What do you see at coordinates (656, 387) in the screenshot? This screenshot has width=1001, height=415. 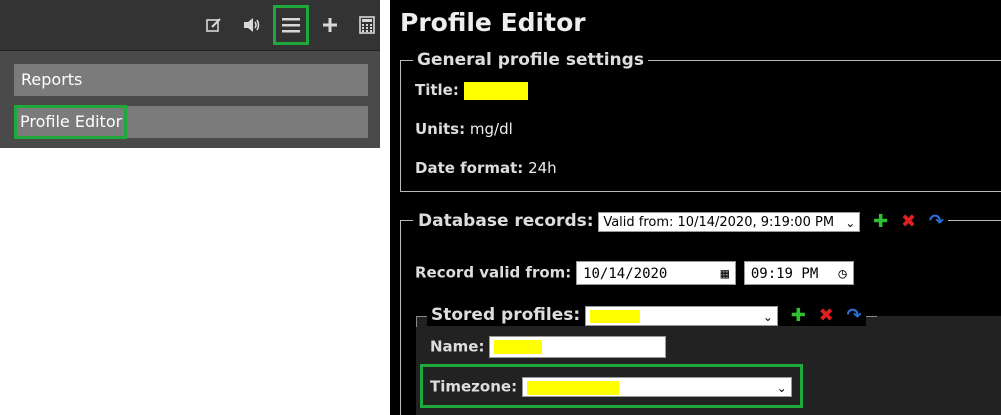 I see `timezone-select: ⌄` at bounding box center [656, 387].